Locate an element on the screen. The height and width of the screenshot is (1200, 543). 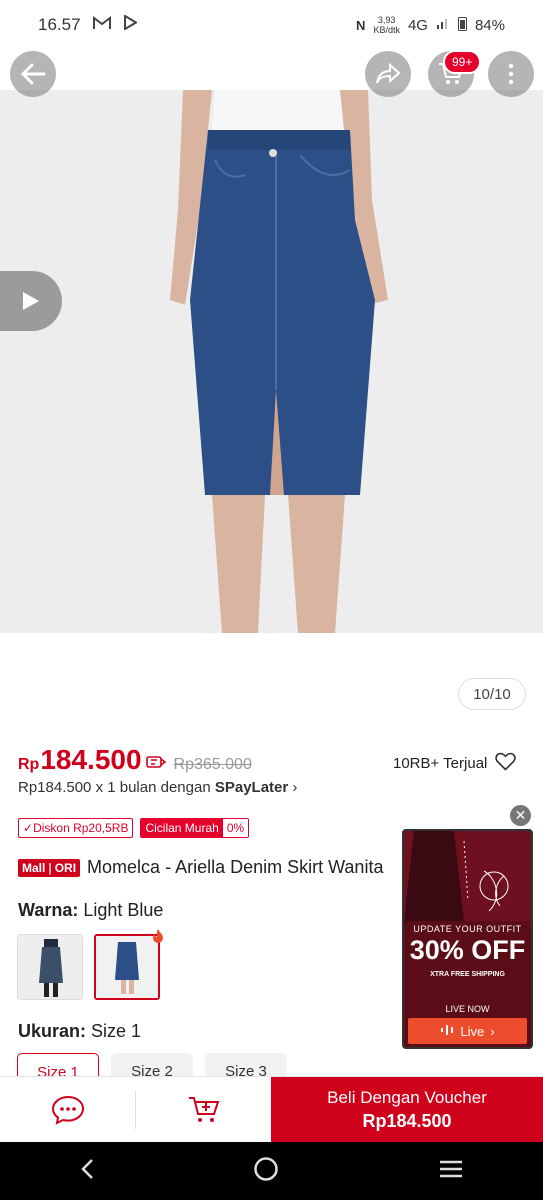
signal-icon is located at coordinates (443, 25).